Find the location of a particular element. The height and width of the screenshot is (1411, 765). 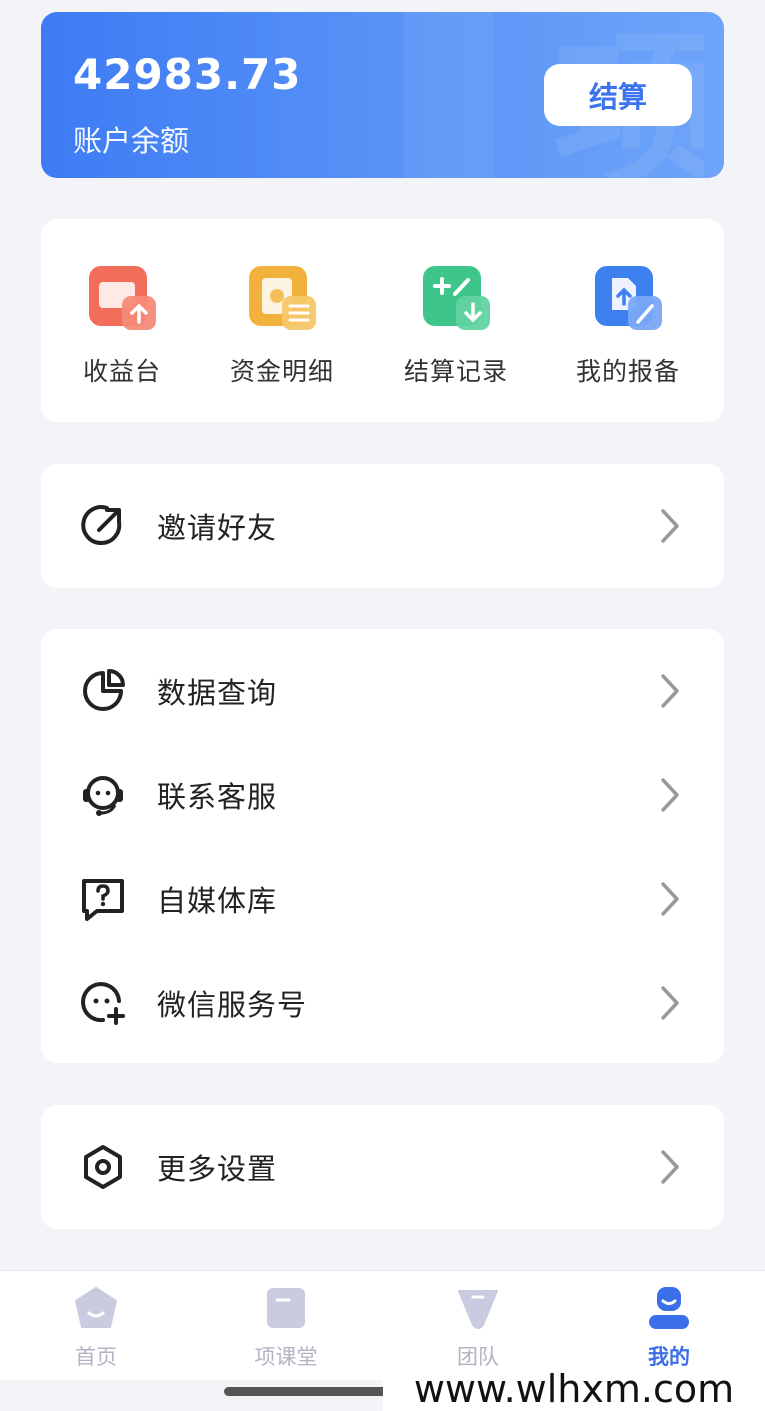

tab-label: 项课堂 is located at coordinates (286, 1357).